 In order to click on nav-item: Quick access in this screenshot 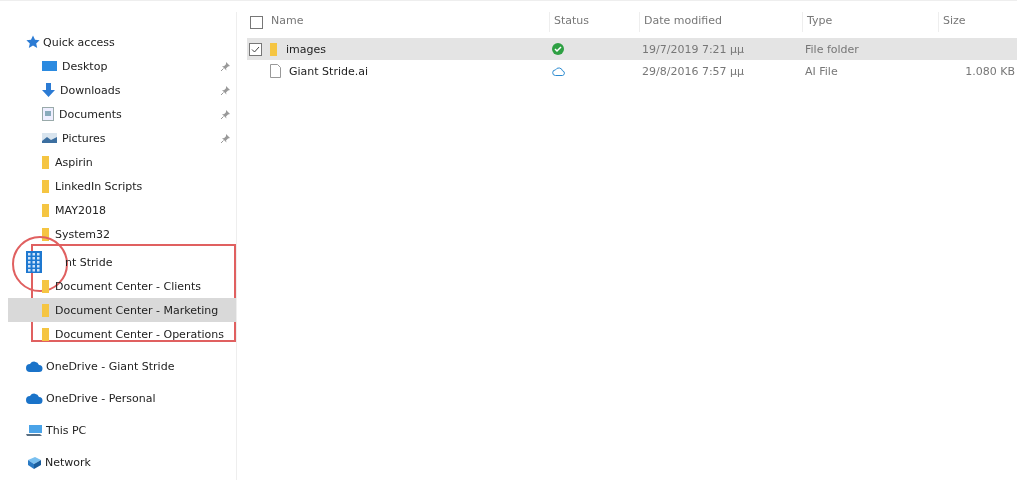, I will do `click(122, 42)`.